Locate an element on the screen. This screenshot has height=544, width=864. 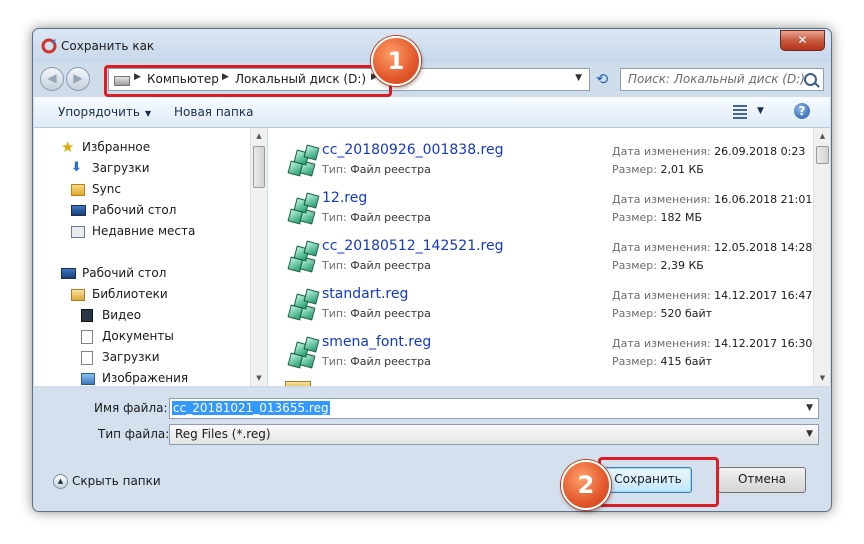
file-name: cc_20180512_142521.reg is located at coordinates (413, 246).